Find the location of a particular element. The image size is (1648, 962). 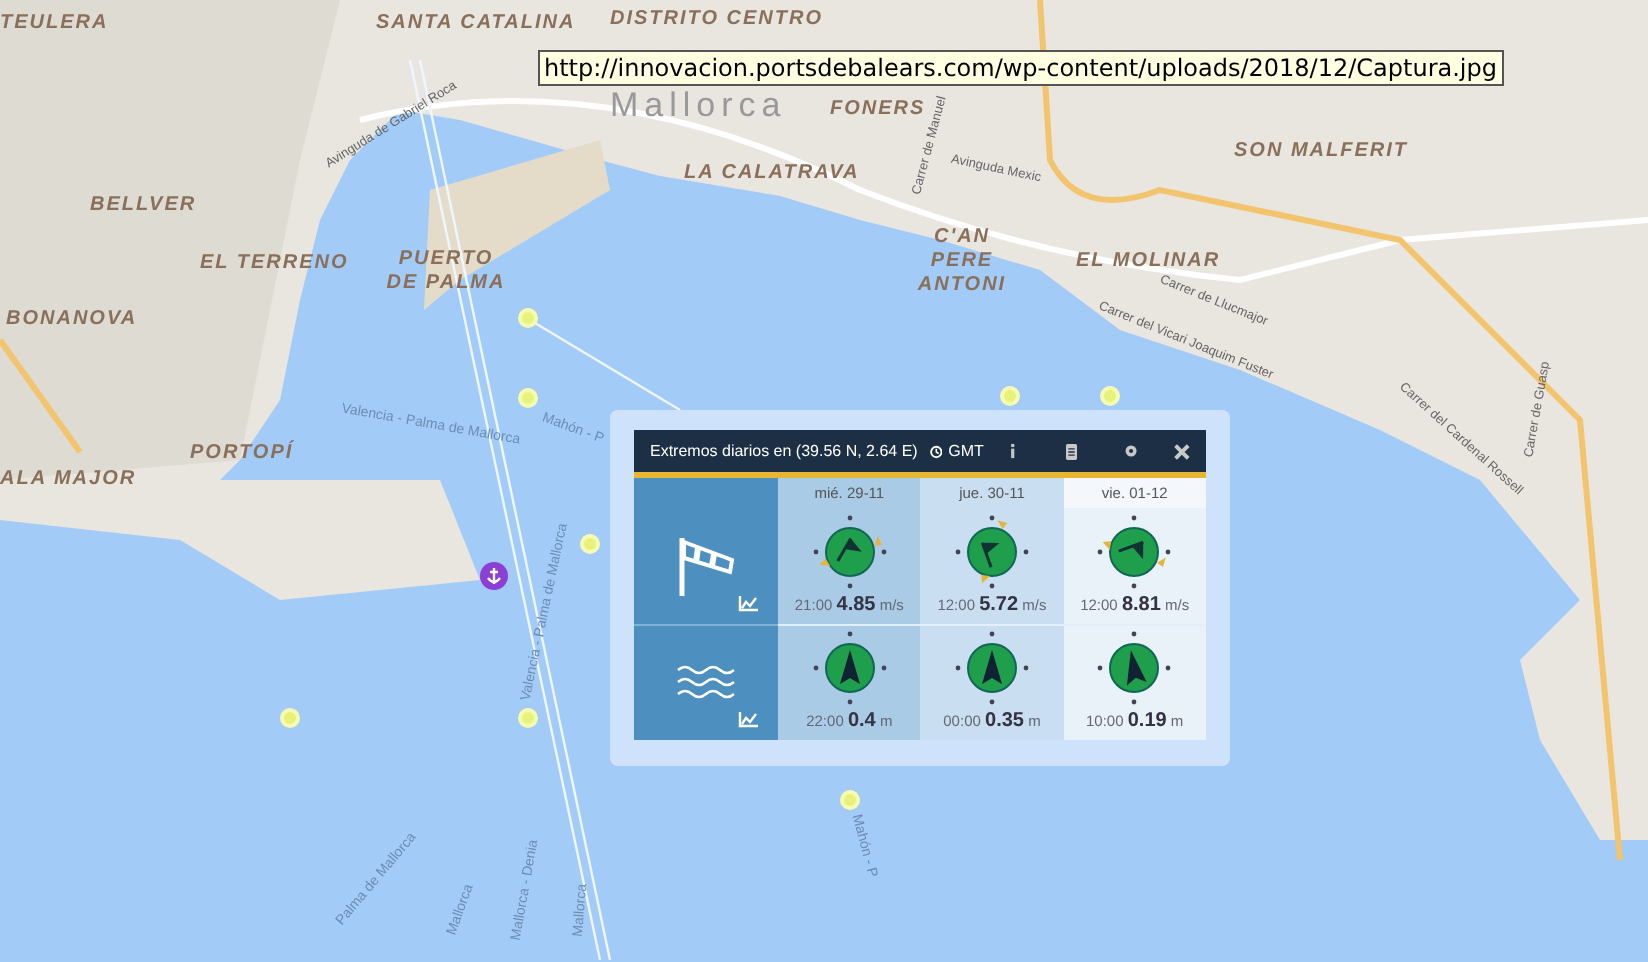

place-label: SON MALFERIT is located at coordinates (1321, 152).